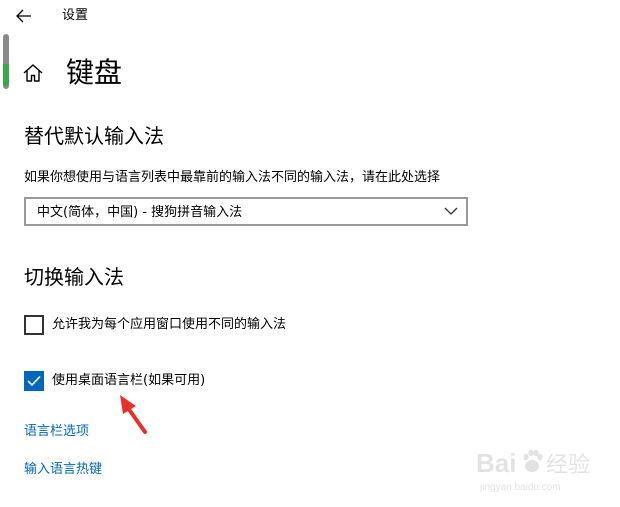  Describe the element at coordinates (232, 177) in the screenshot. I see `section-description: 如果你想使用与语言列表中最靠前的输入法不同的输入法，请在此处选择` at that location.